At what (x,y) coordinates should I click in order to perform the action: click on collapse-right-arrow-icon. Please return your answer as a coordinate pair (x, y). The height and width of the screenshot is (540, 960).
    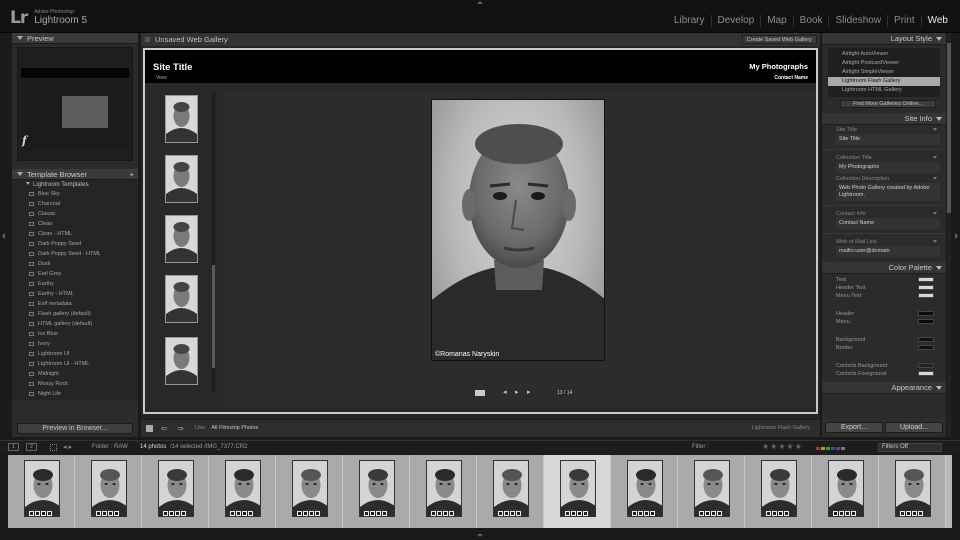
    Looking at the image, I should click on (956, 236).